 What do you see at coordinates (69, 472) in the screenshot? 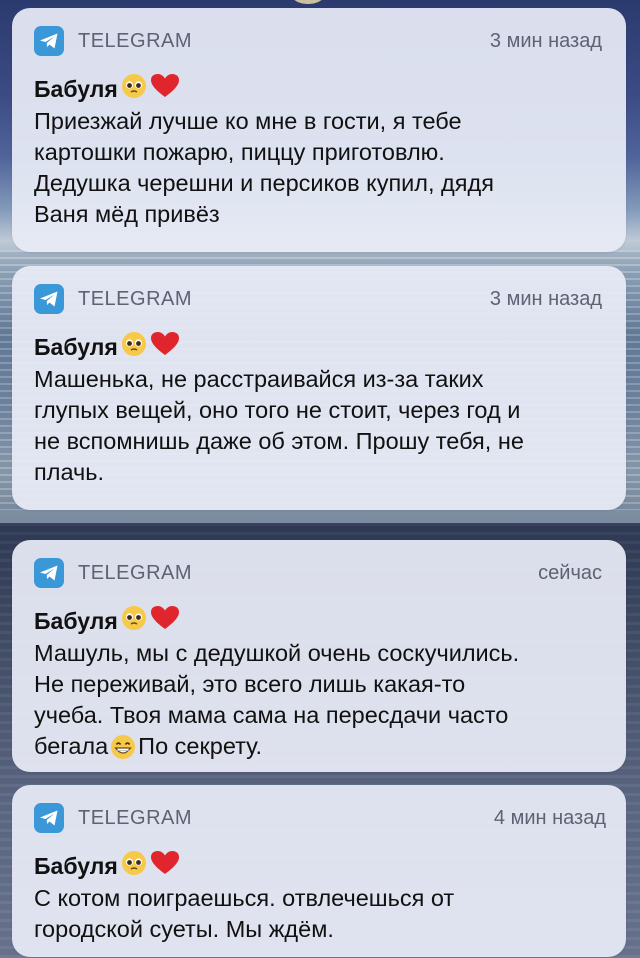
I see `message-line: плачь.` at bounding box center [69, 472].